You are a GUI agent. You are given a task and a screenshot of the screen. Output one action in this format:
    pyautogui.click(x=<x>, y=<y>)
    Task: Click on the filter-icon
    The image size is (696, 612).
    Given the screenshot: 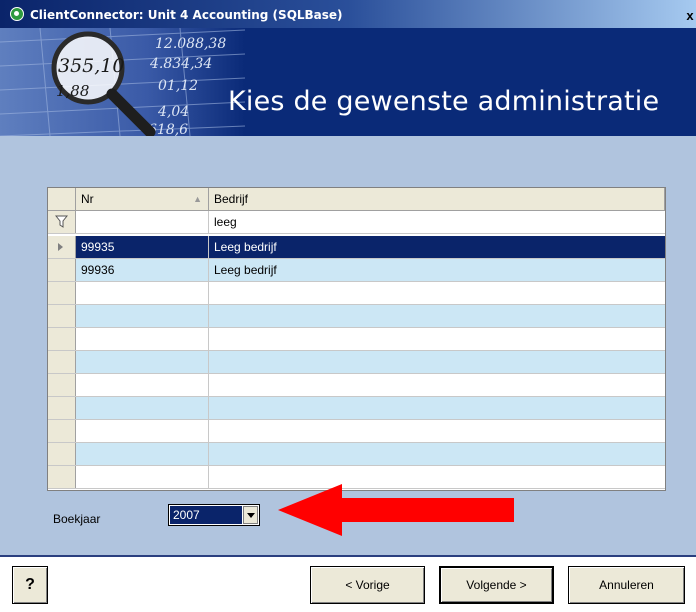 What is the action you would take?
    pyautogui.click(x=61, y=221)
    